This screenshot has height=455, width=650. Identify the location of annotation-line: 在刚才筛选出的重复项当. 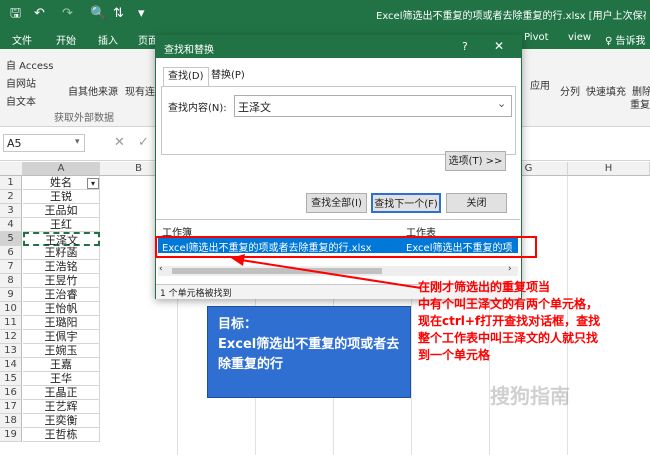
(484, 287).